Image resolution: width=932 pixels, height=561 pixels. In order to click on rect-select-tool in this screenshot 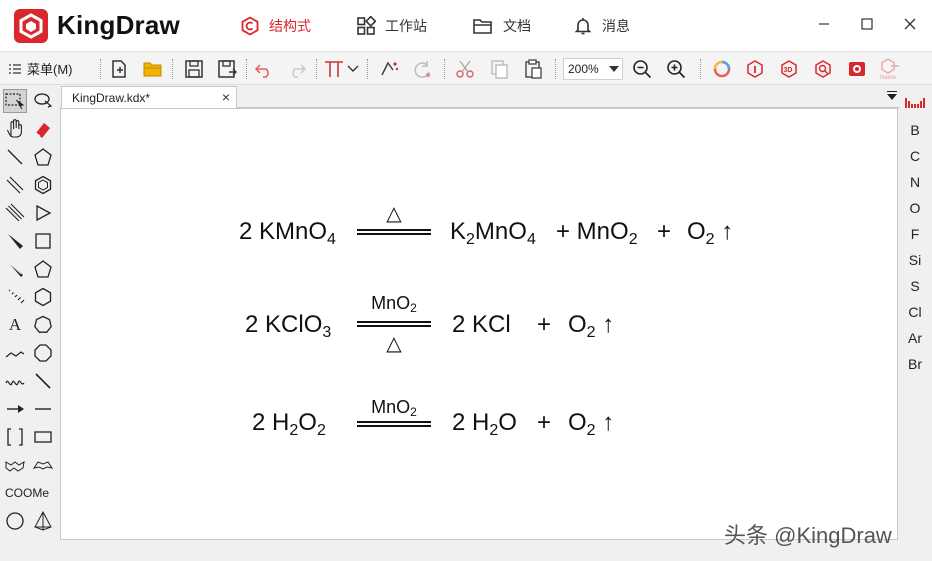, I will do `click(15, 101)`.